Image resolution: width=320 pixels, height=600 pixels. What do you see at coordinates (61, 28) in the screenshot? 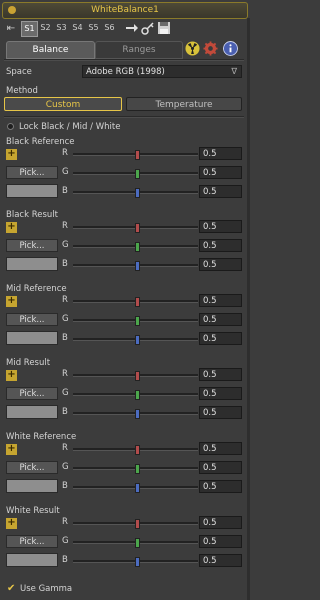
I see `slot-s3: S3` at bounding box center [61, 28].